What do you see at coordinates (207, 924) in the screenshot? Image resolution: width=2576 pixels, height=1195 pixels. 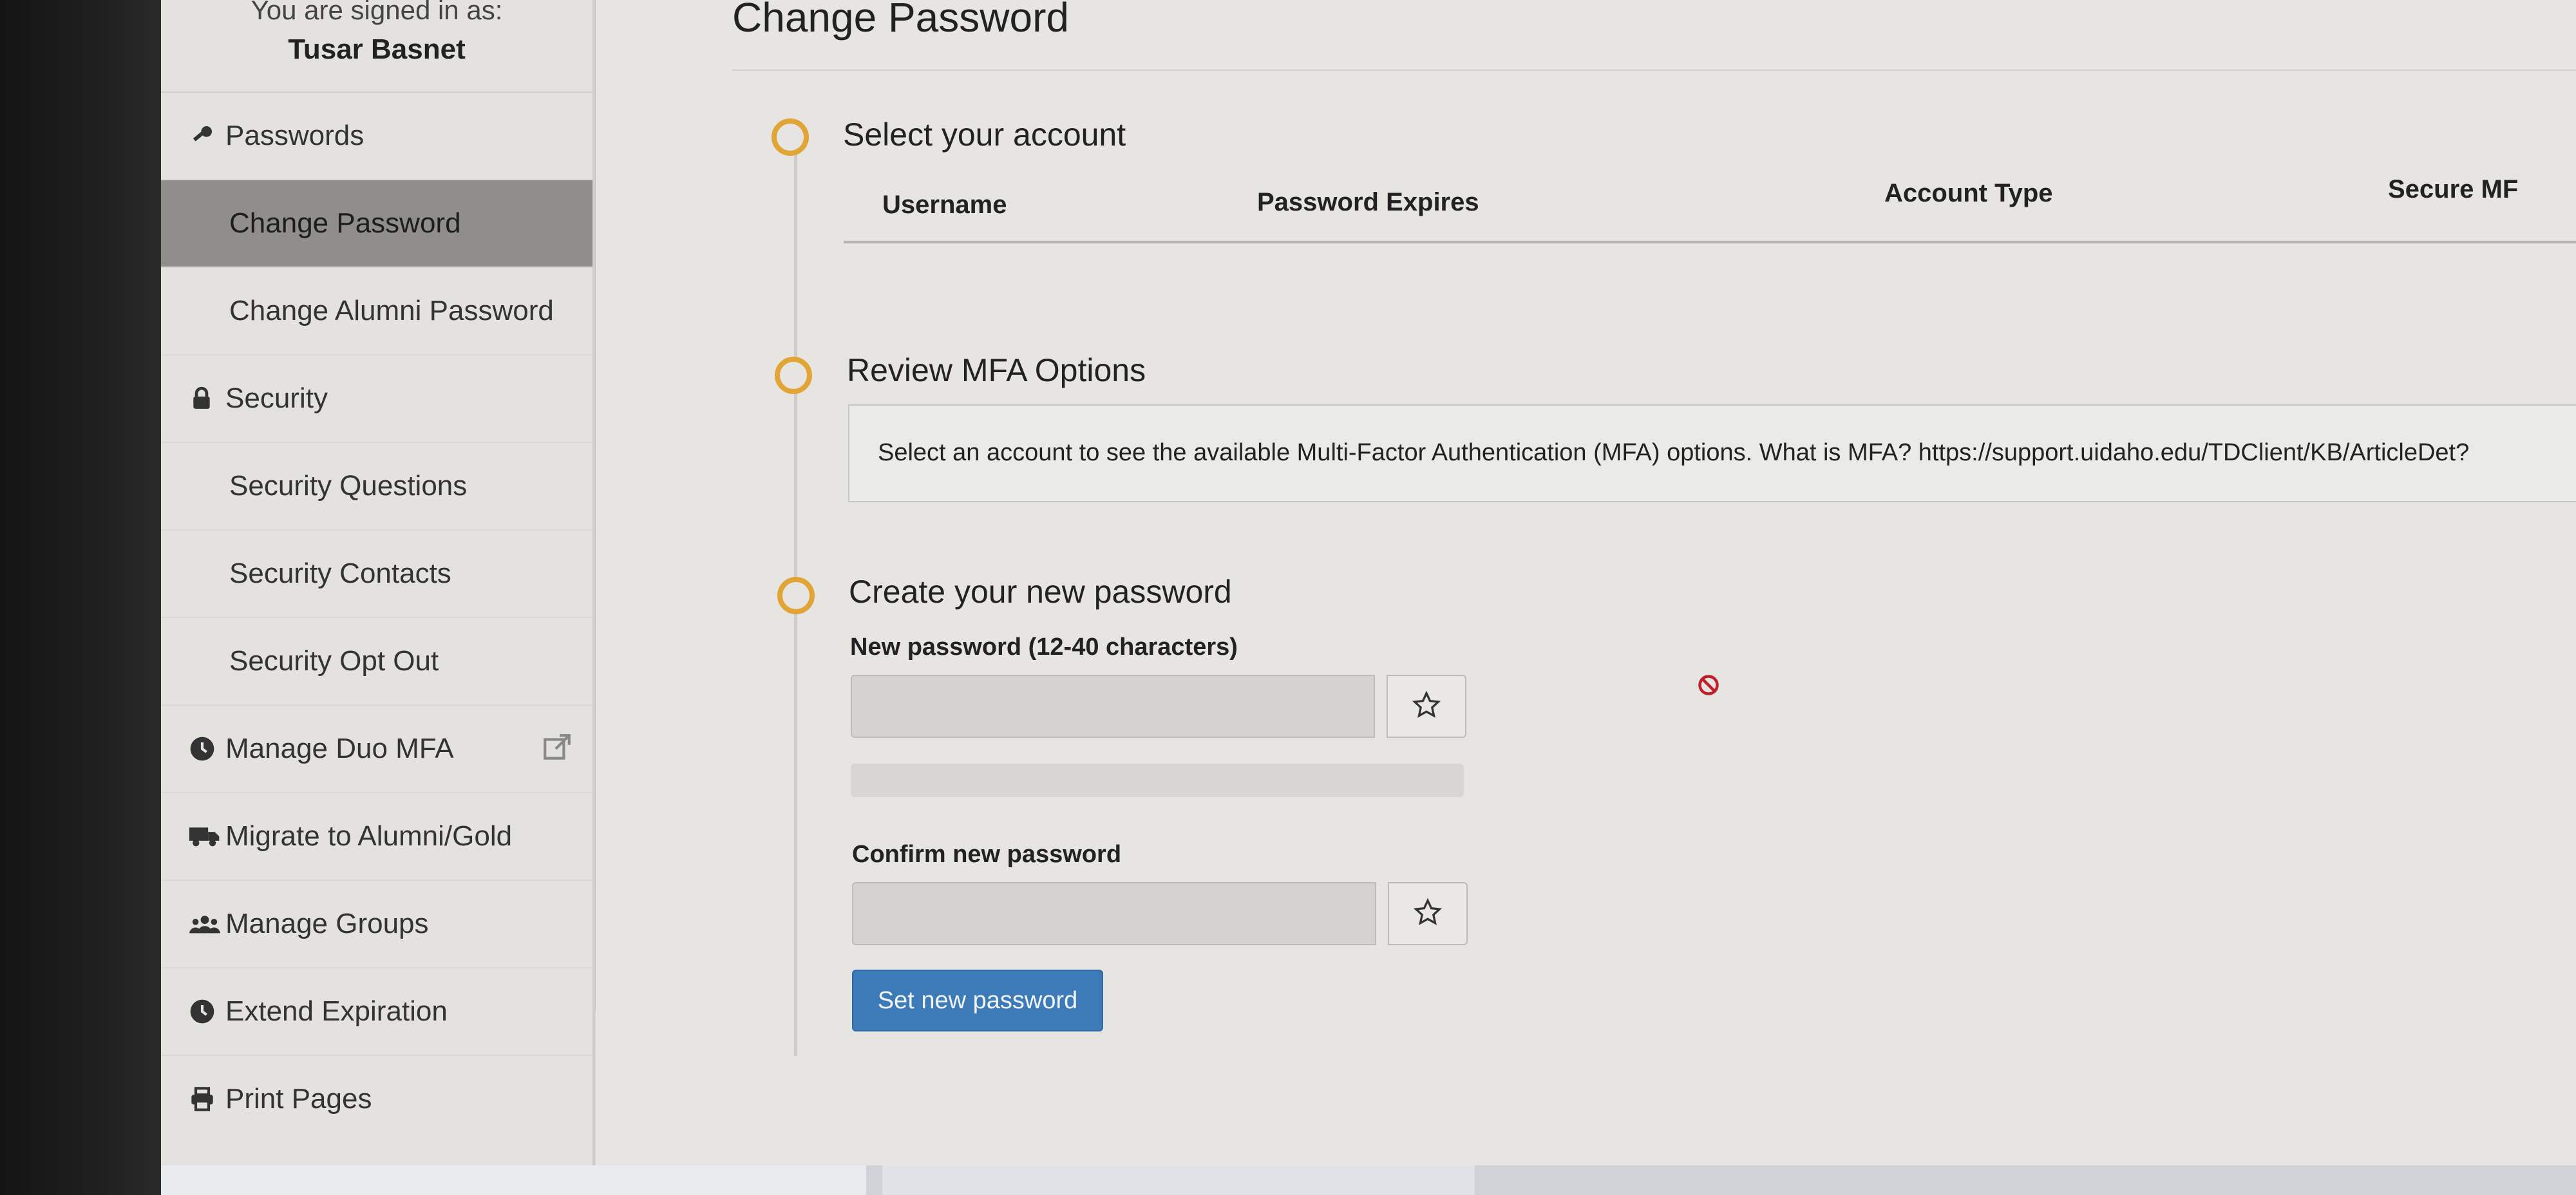 I see `users-icon` at bounding box center [207, 924].